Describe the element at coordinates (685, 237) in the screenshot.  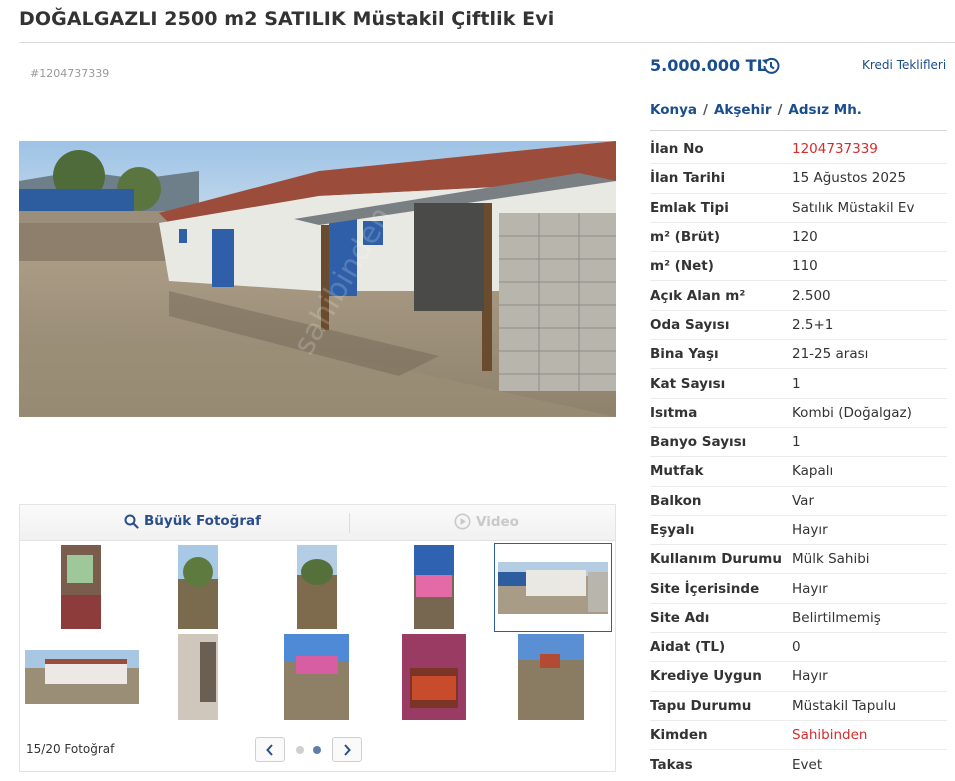
I see `detail-label: m² (Brüt)` at that location.